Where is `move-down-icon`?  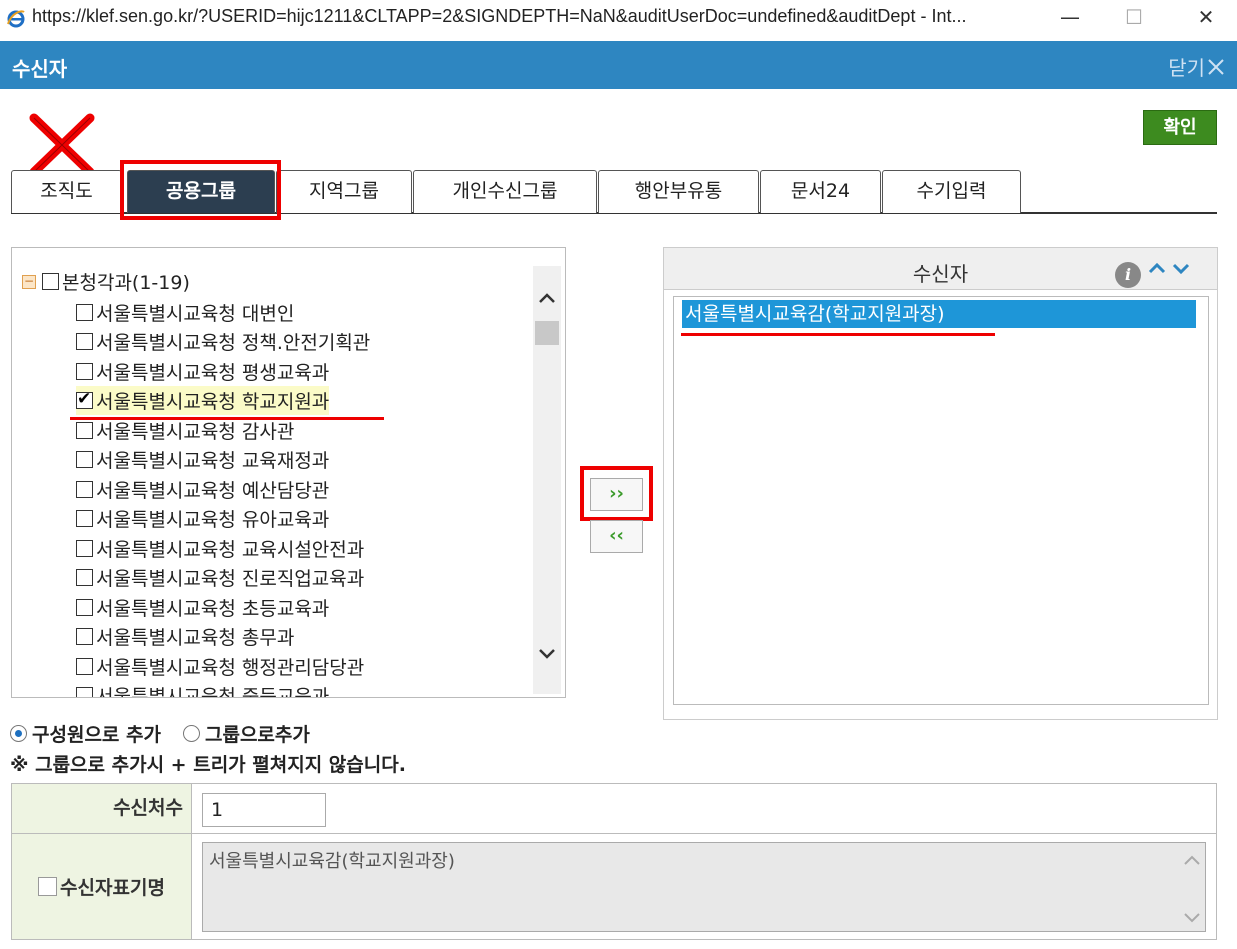 move-down-icon is located at coordinates (1181, 268).